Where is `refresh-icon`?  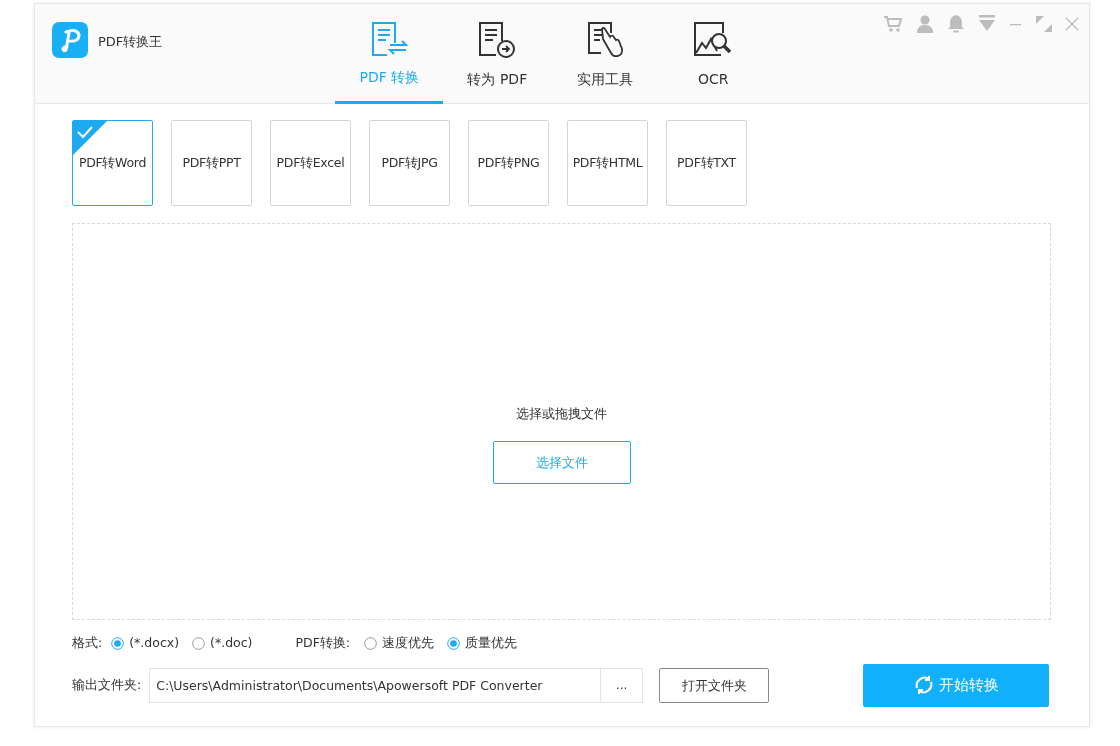 refresh-icon is located at coordinates (923, 685).